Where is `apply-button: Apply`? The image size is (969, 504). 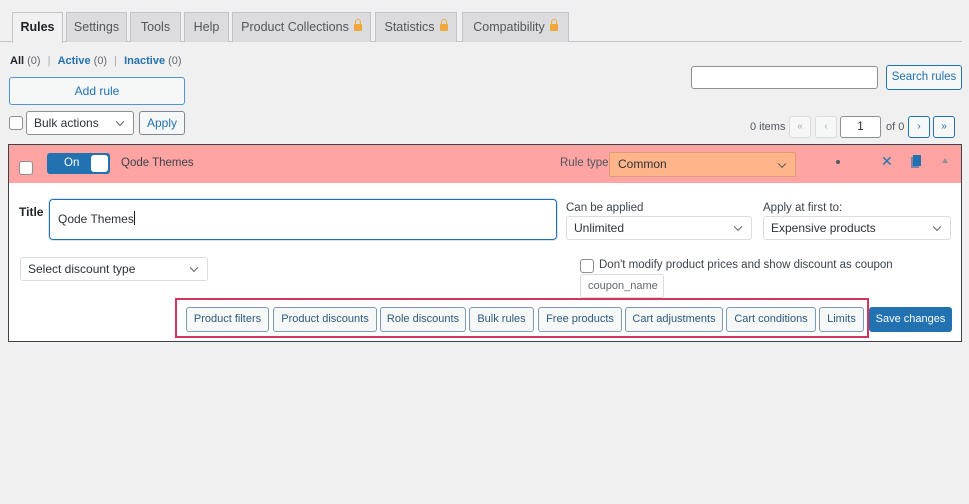
apply-button: Apply is located at coordinates (162, 123).